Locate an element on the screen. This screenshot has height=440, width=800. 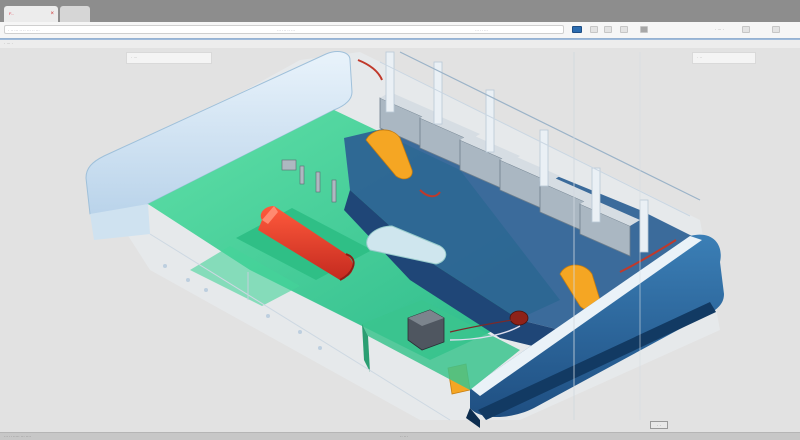
address-right-text: ··· ·· ··· is located at coordinates (481, 30).